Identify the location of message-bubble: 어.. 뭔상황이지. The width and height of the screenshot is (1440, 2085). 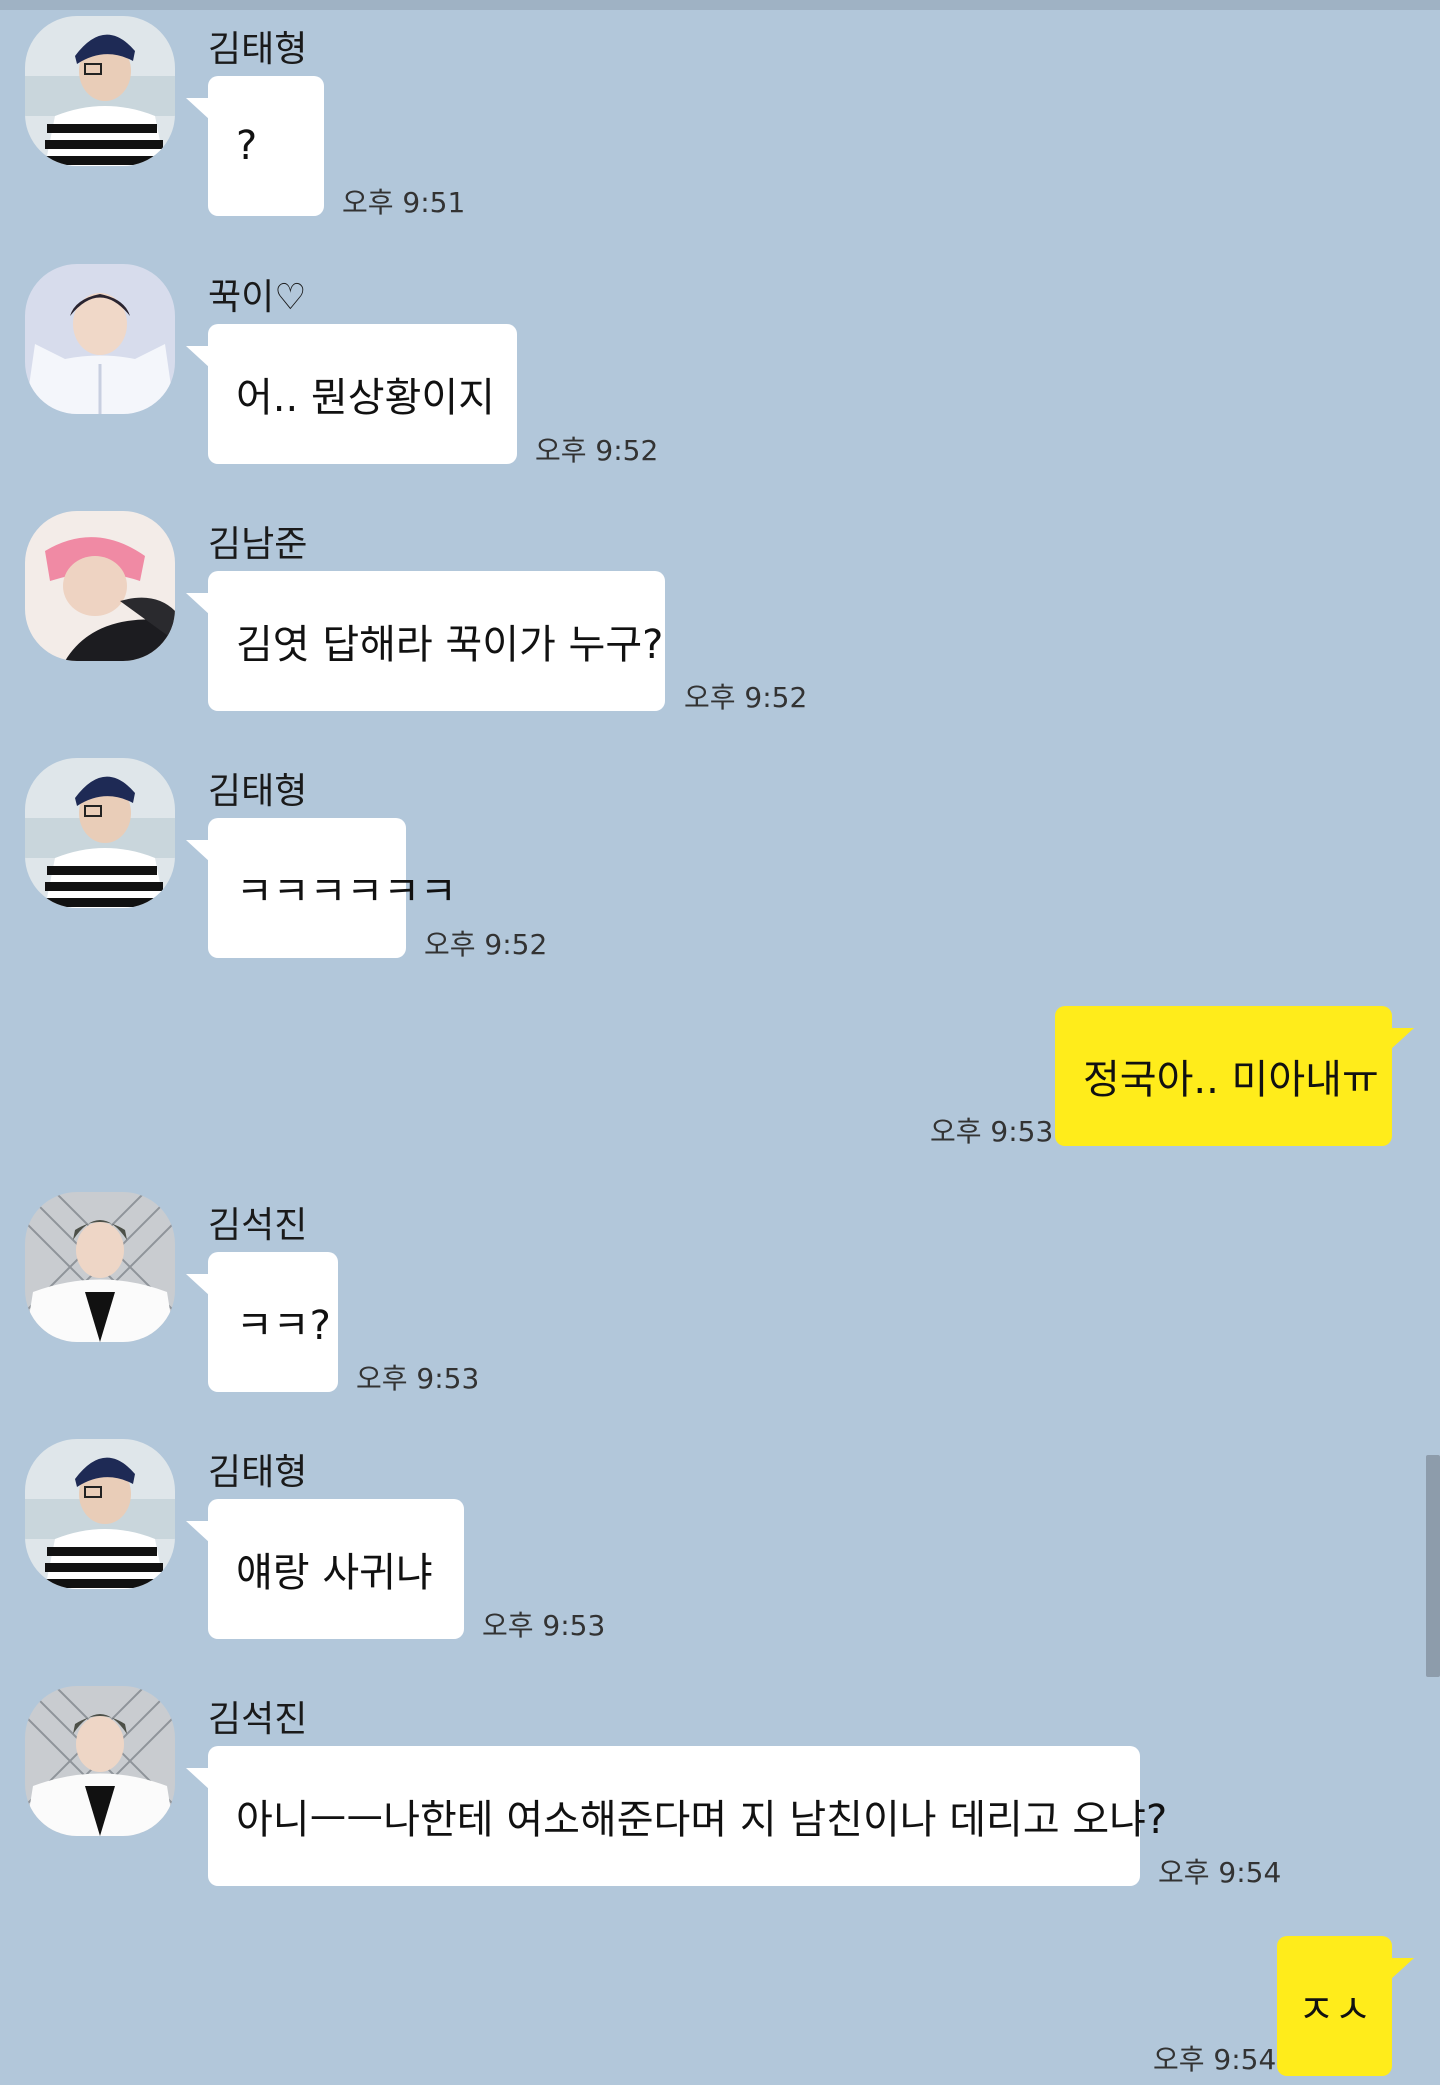
(351, 394).